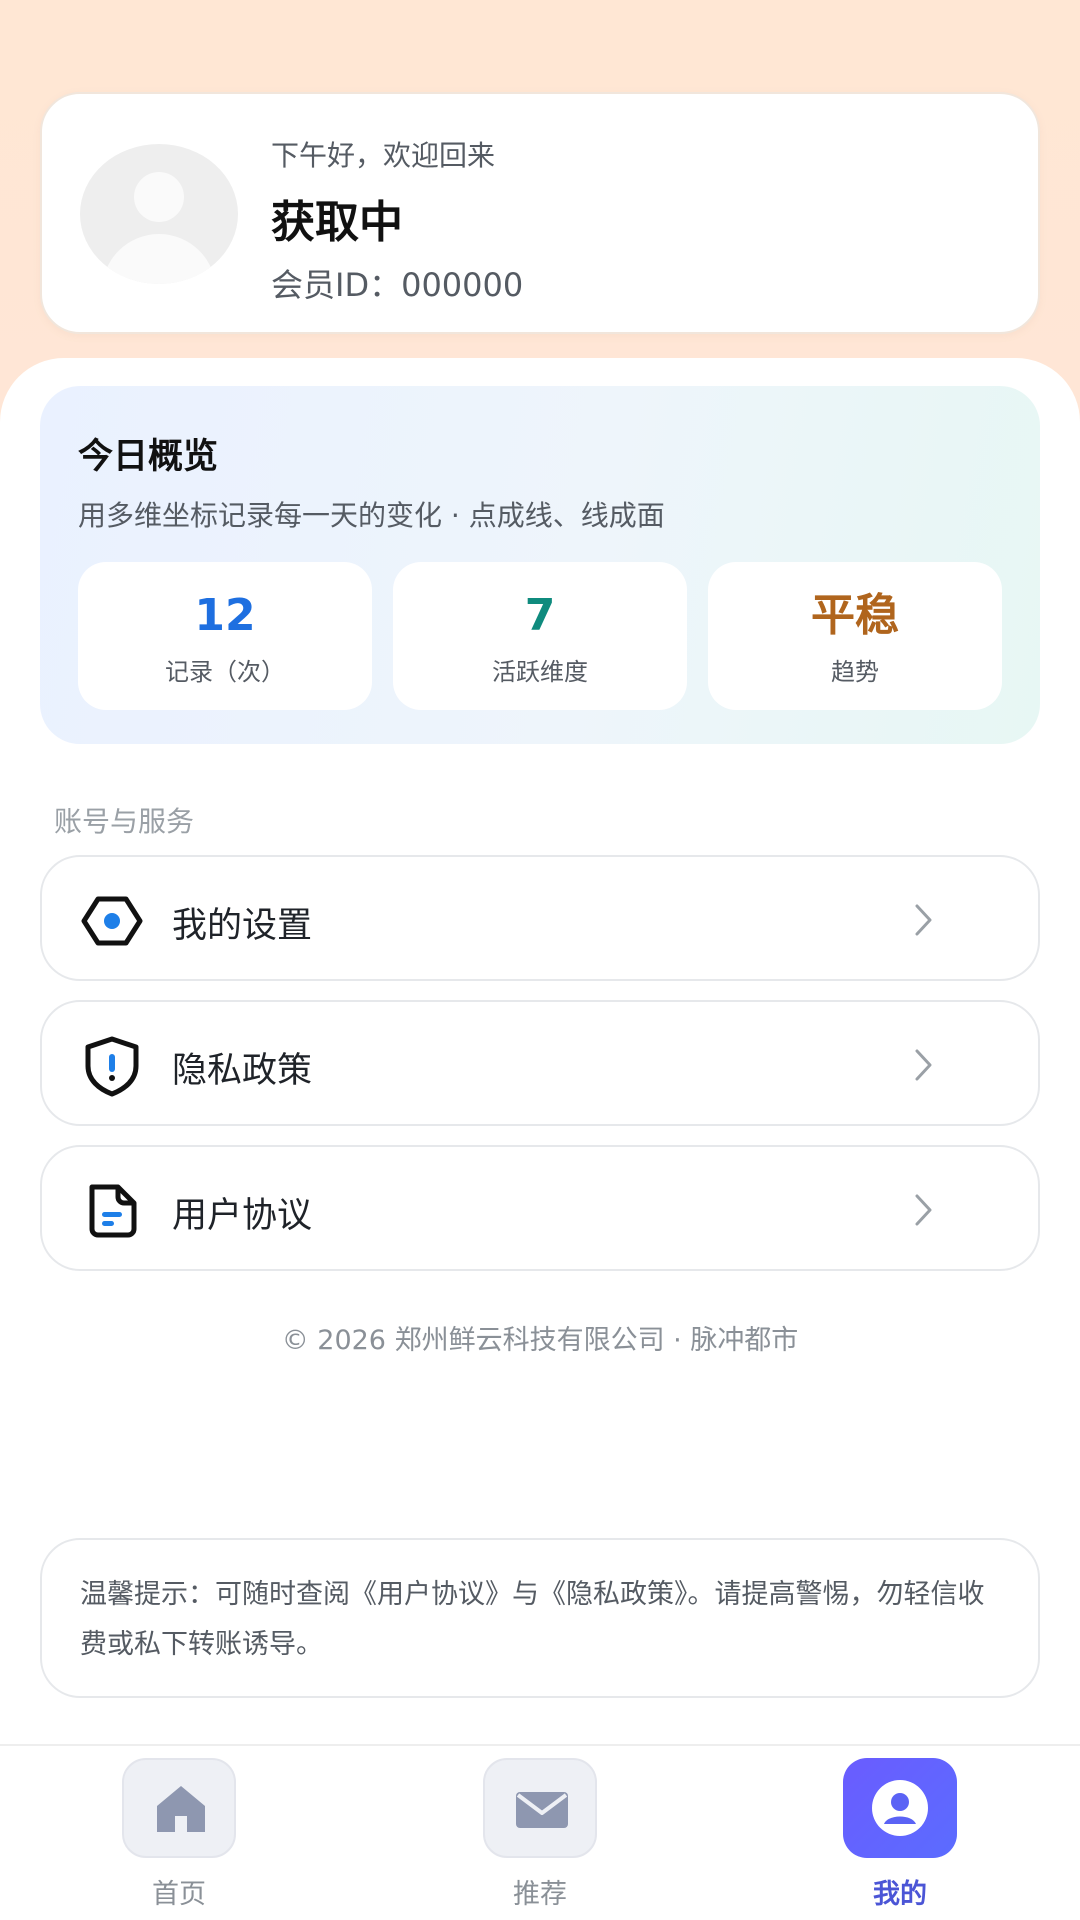  I want to click on tab-label: 首页, so click(179, 1894).